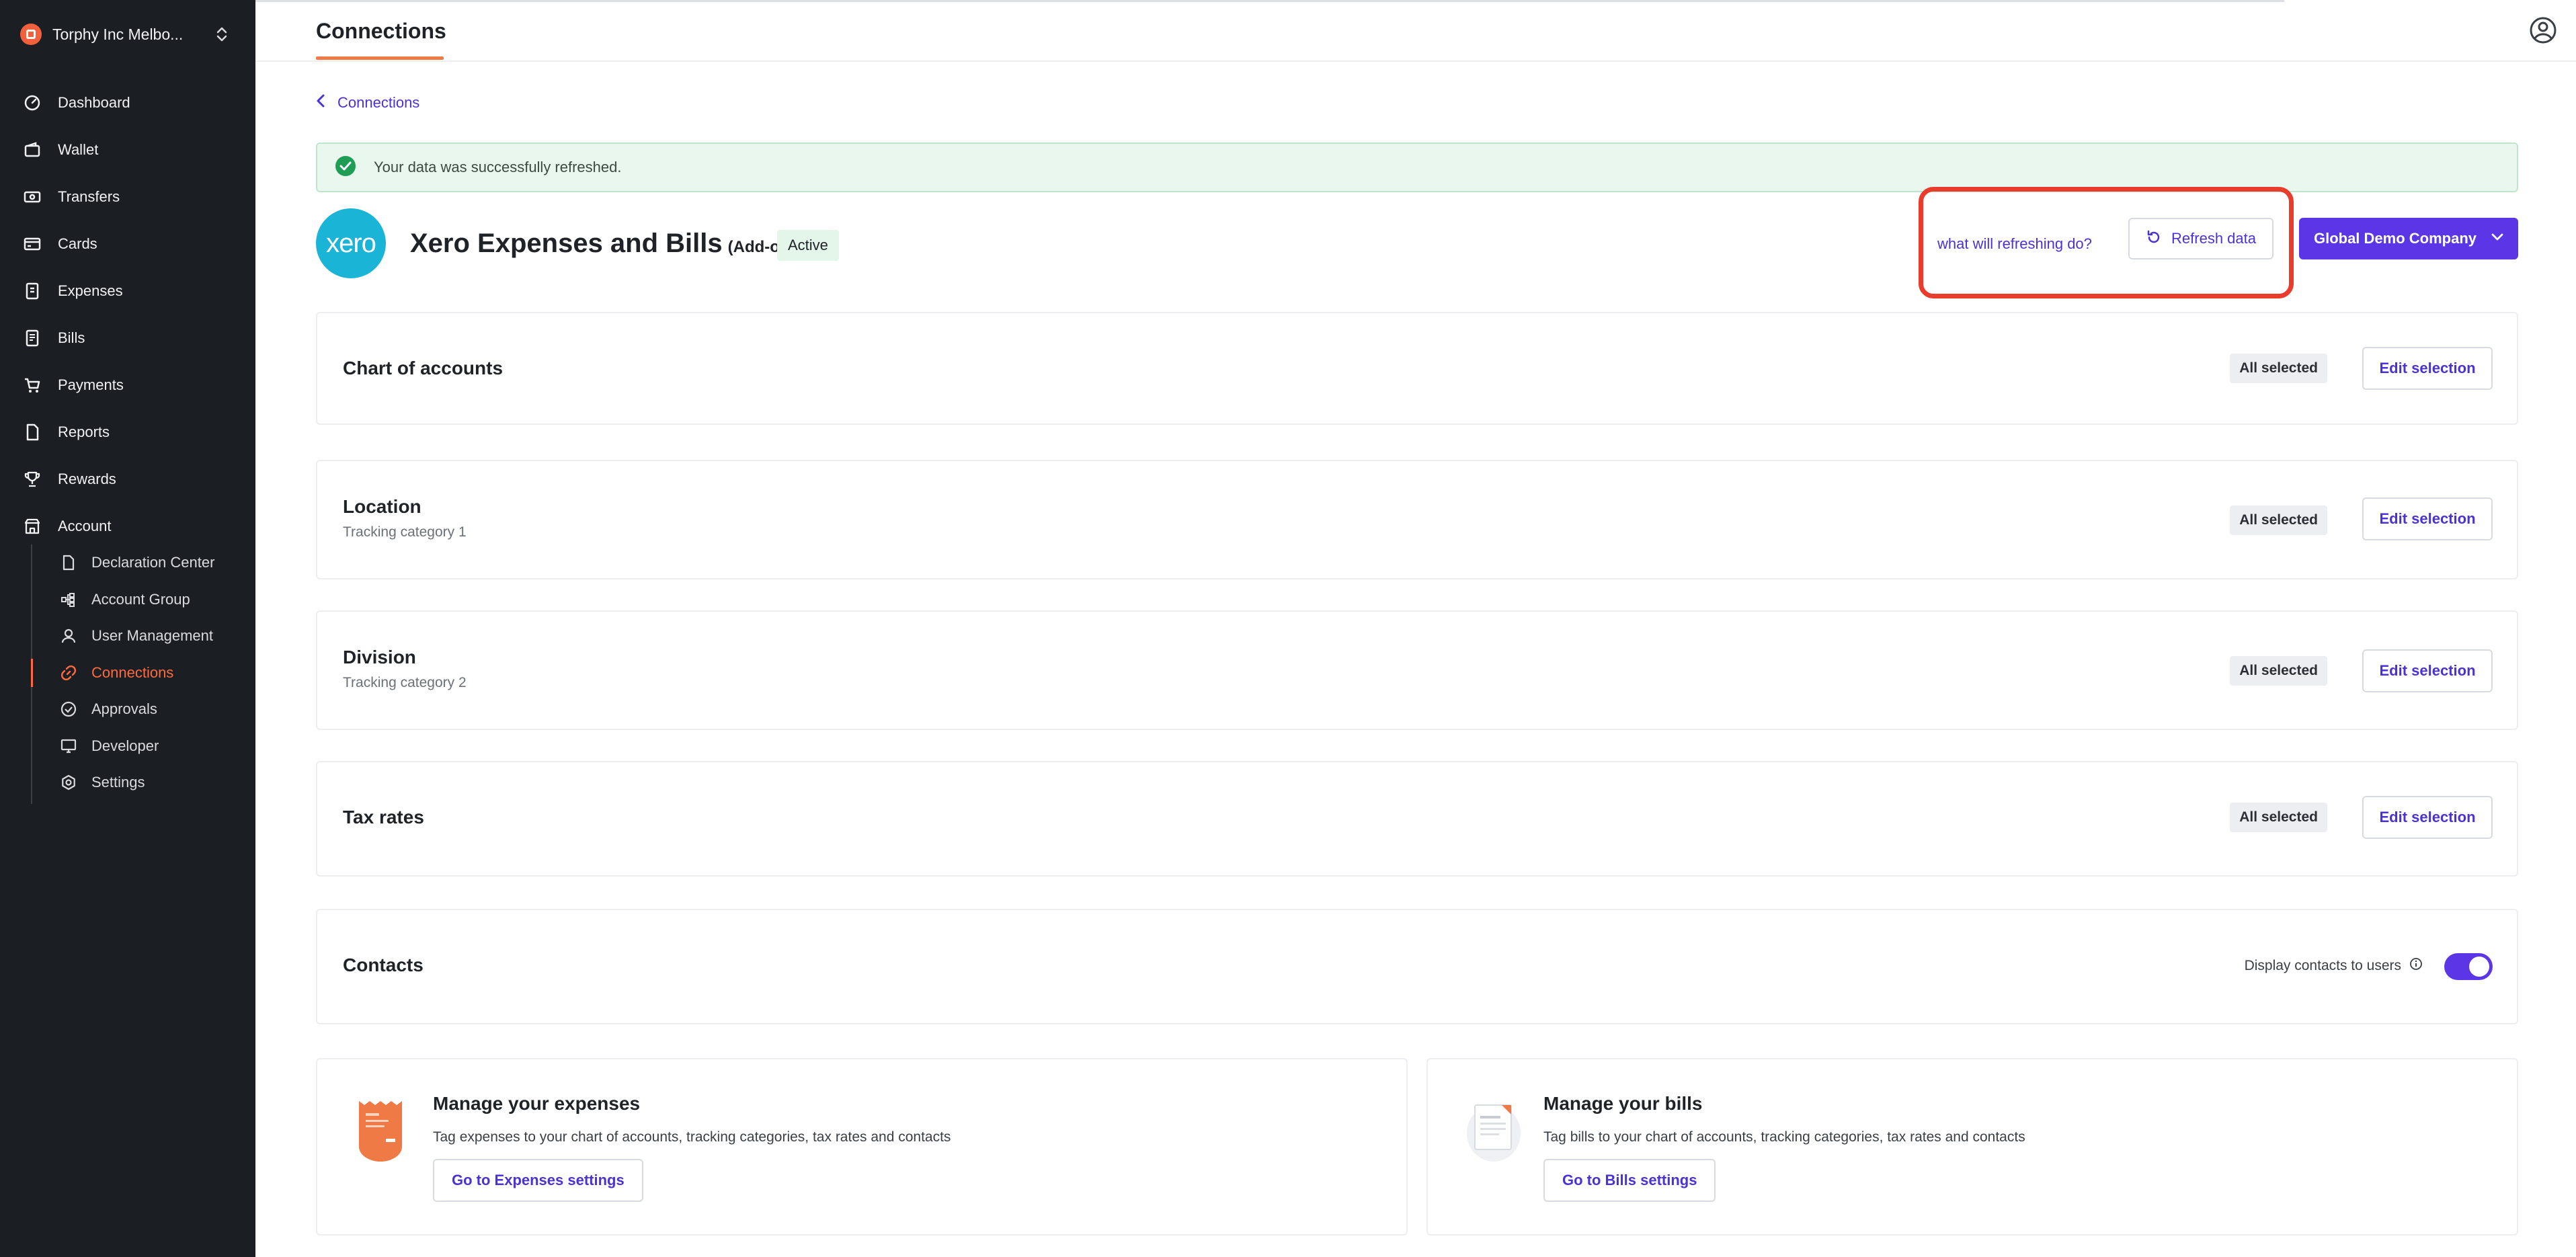 This screenshot has height=1257, width=2576. I want to click on connection-title: Xero Expenses and Bills (Add-on), so click(602, 244).